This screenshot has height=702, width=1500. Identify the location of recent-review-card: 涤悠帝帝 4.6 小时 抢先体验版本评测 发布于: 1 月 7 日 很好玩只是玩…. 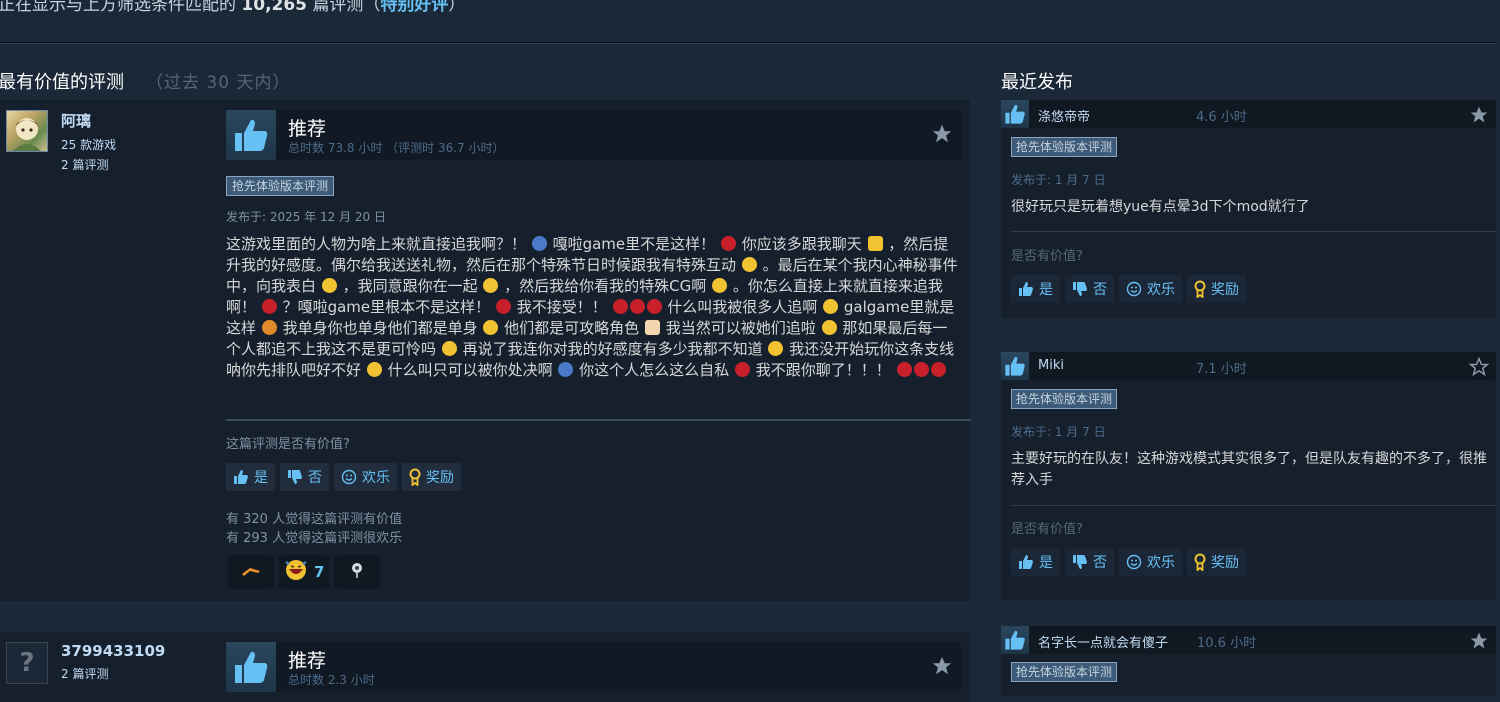
(1248, 209).